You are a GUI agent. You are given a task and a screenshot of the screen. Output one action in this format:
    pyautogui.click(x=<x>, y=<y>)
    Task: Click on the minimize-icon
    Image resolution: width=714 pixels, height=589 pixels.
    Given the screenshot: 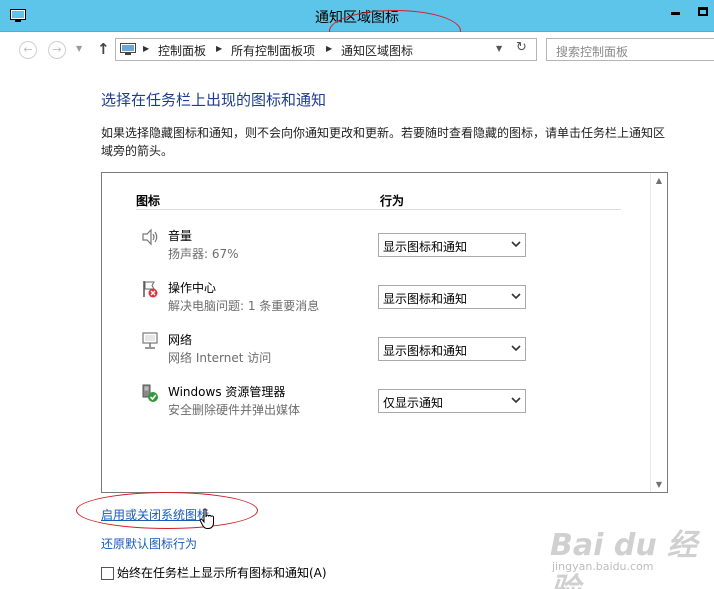 What is the action you would take?
    pyautogui.click(x=675, y=13)
    